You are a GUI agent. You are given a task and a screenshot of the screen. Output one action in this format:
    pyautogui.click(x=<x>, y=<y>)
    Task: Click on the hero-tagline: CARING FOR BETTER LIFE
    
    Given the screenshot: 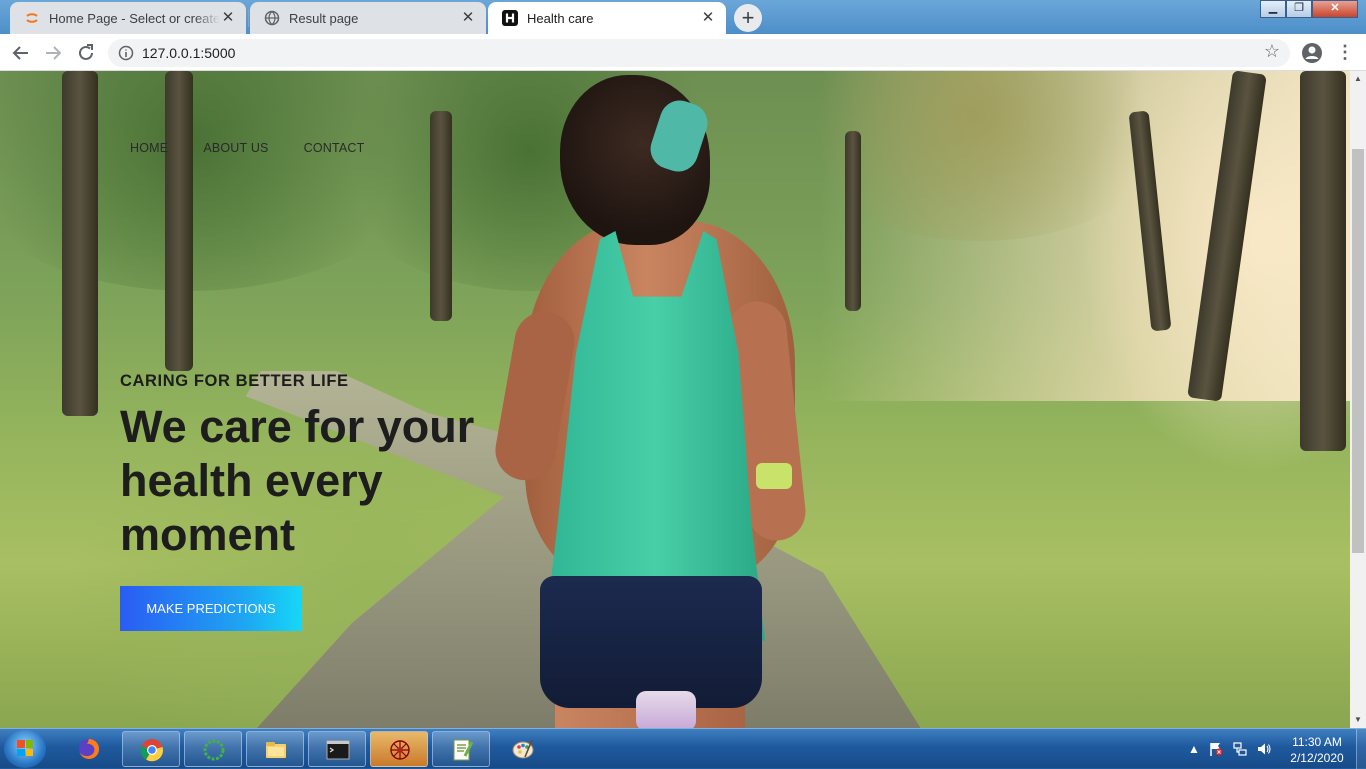 What is the action you would take?
    pyautogui.click(x=234, y=381)
    